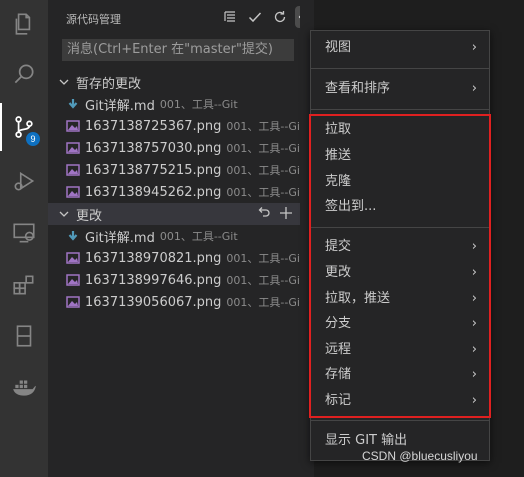 This screenshot has width=524, height=477. Describe the element at coordinates (358, 88) in the screenshot. I see `menu-item-label: 查看和排序` at that location.